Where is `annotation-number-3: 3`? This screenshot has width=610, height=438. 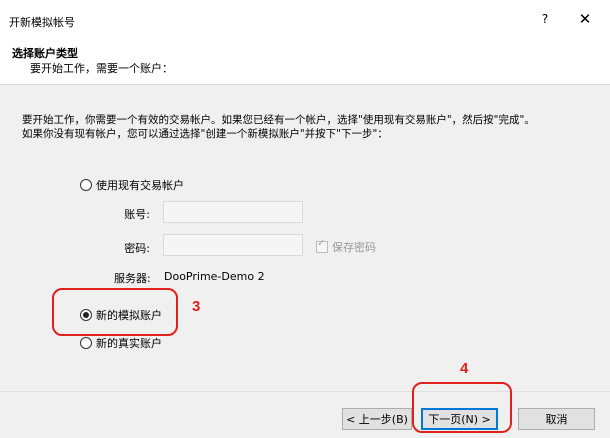
annotation-number-3: 3 is located at coordinates (196, 306).